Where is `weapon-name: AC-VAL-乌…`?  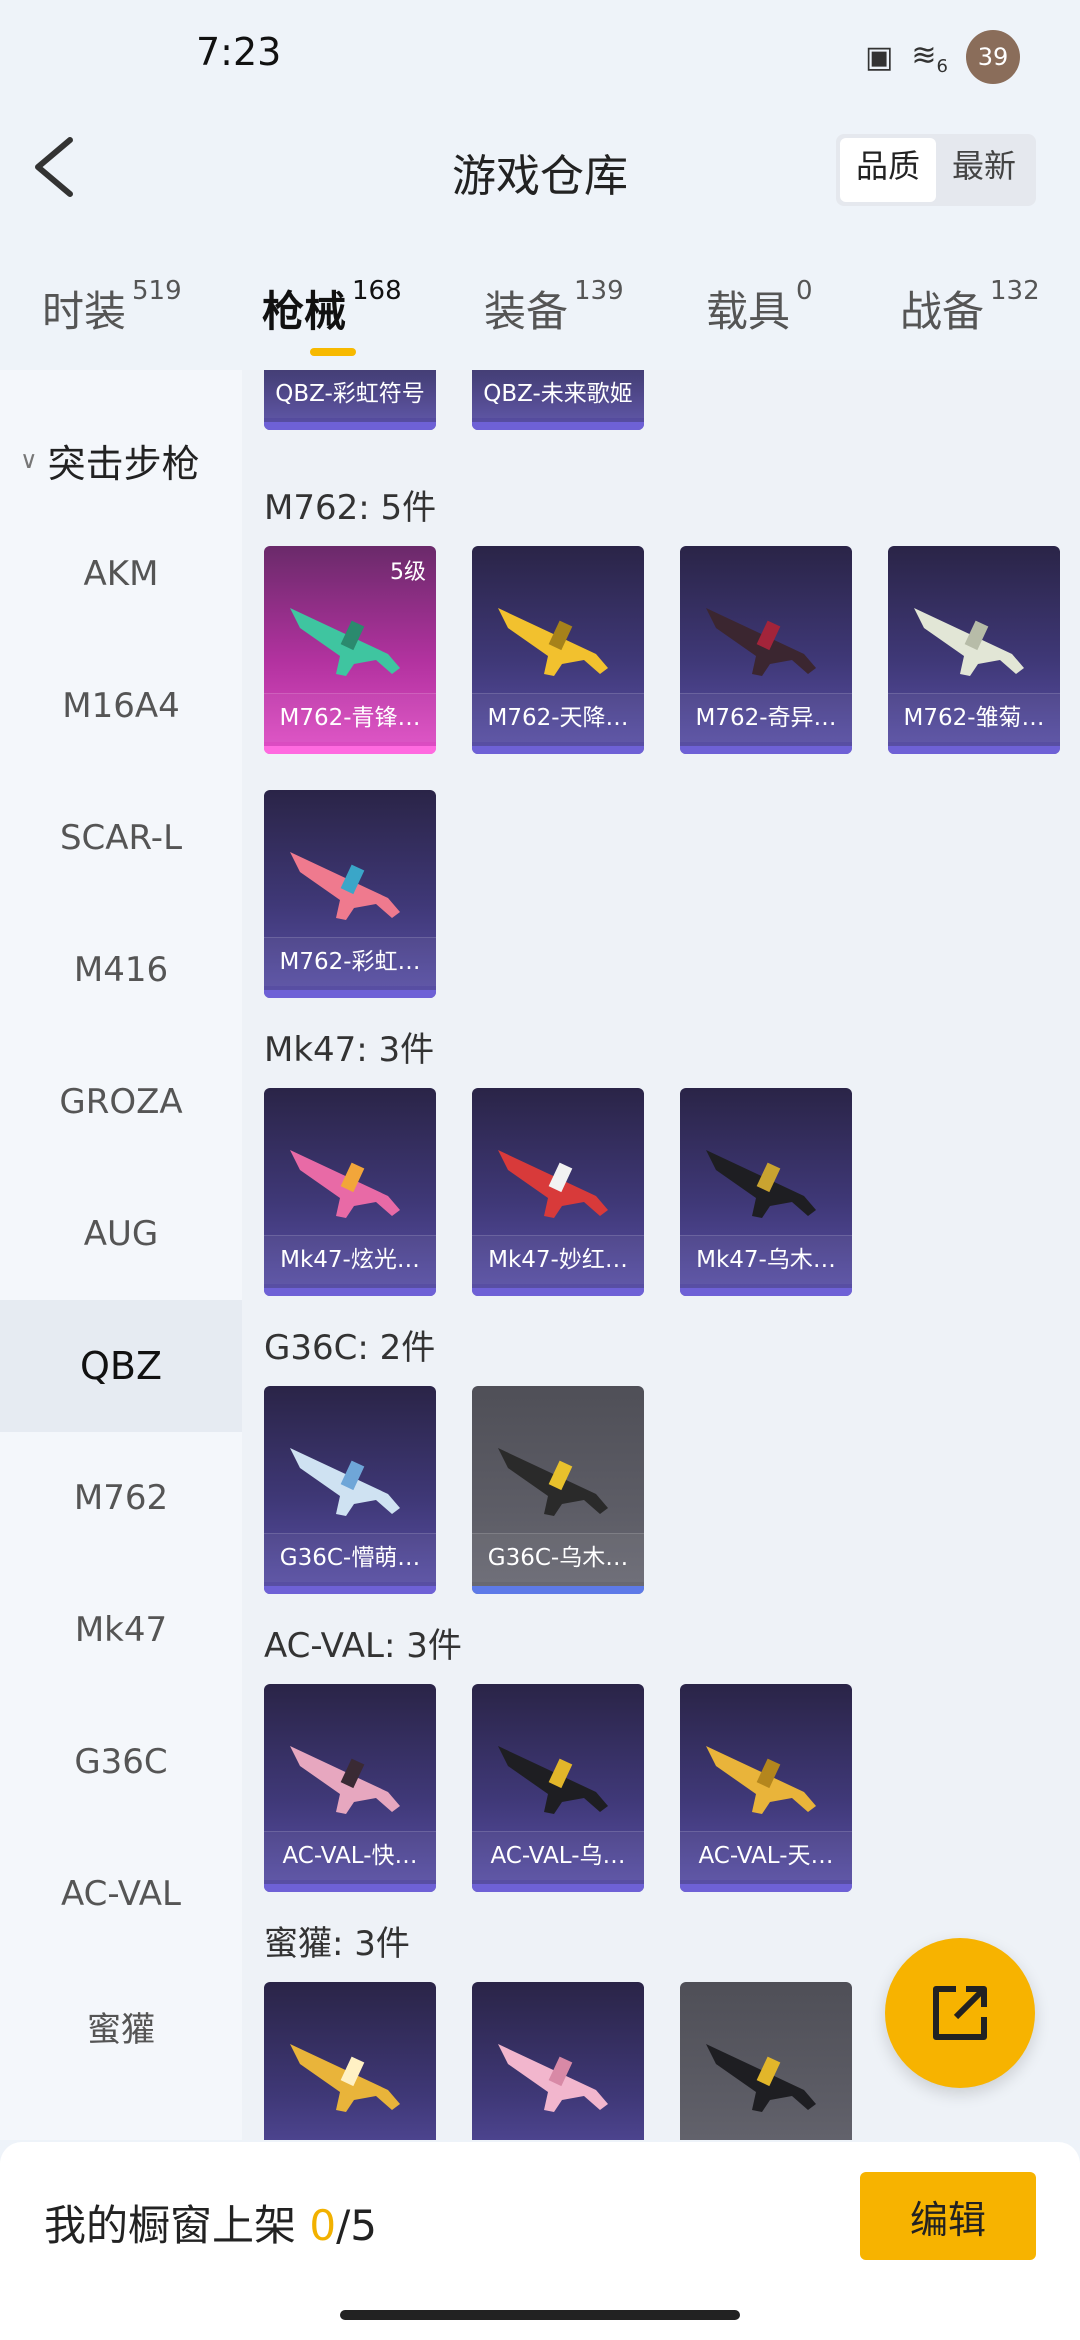
weapon-name: AC-VAL-乌… is located at coordinates (558, 1855).